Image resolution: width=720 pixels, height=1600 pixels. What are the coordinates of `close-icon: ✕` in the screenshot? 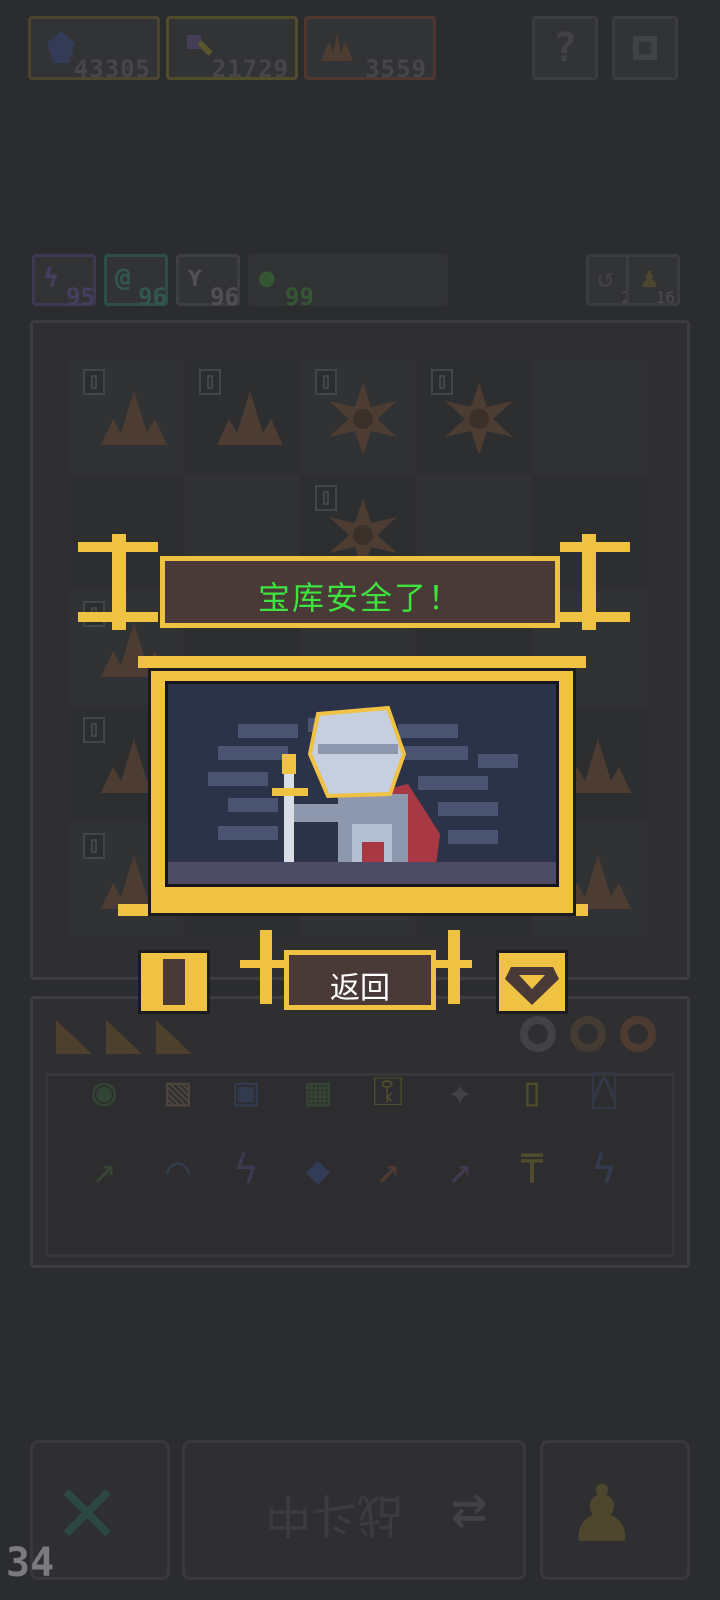 It's located at (87, 1507).